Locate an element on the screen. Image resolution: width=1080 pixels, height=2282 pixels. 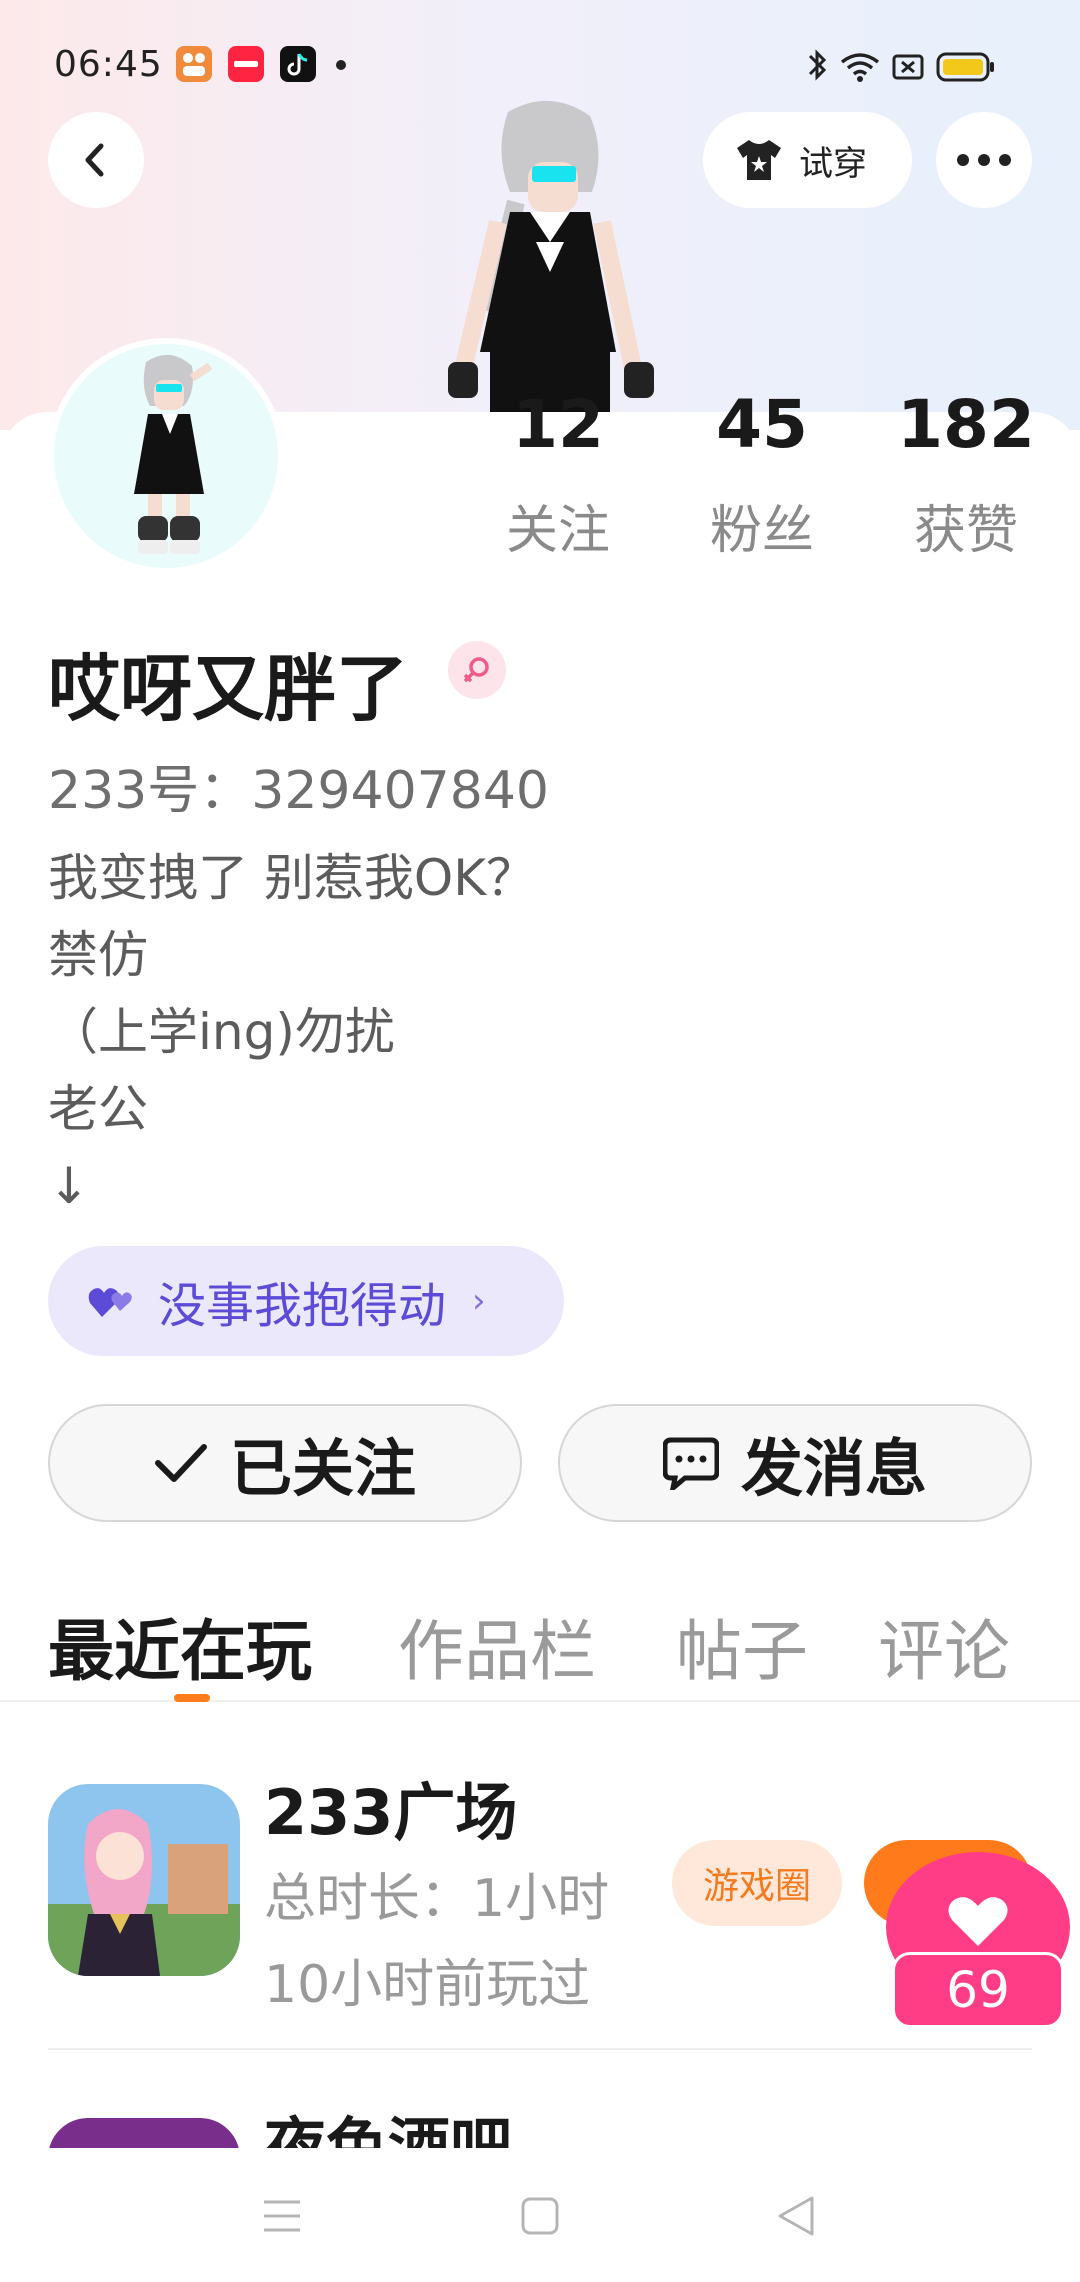
try-on-button: 试穿 is located at coordinates (807, 160).